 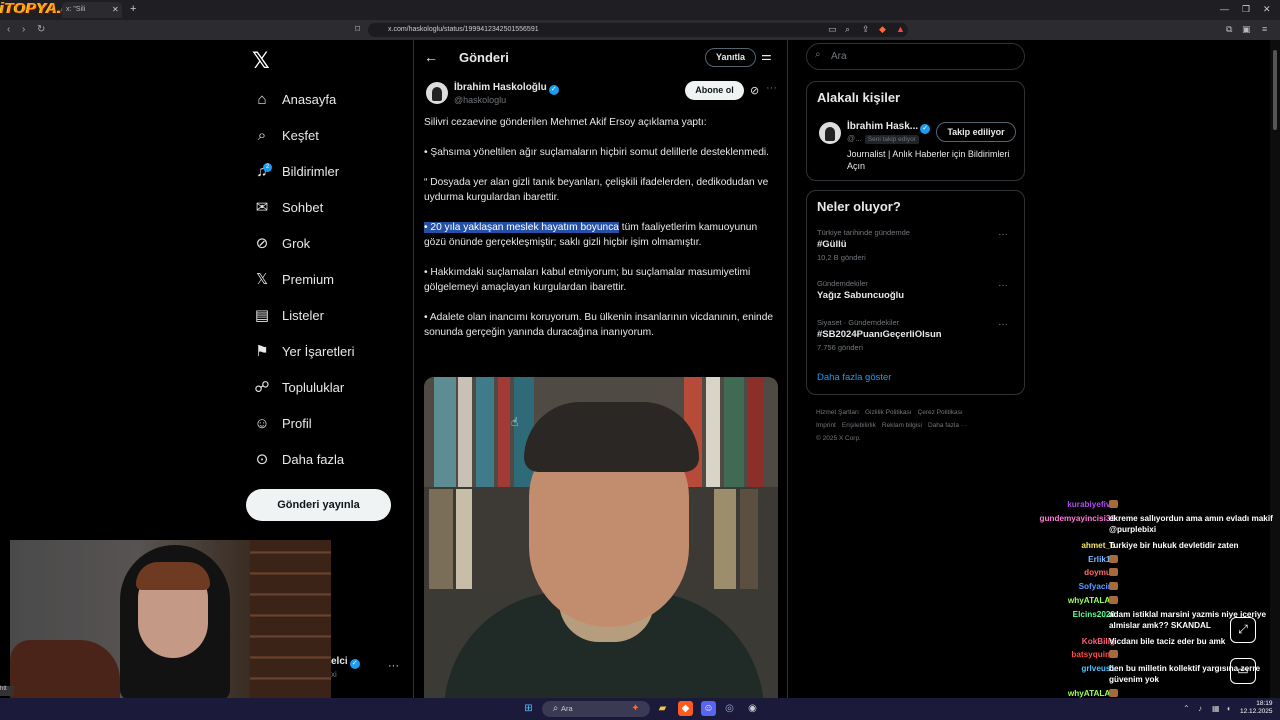 What do you see at coordinates (685, 708) in the screenshot?
I see `brave-browser-icon: ◆` at bounding box center [685, 708].